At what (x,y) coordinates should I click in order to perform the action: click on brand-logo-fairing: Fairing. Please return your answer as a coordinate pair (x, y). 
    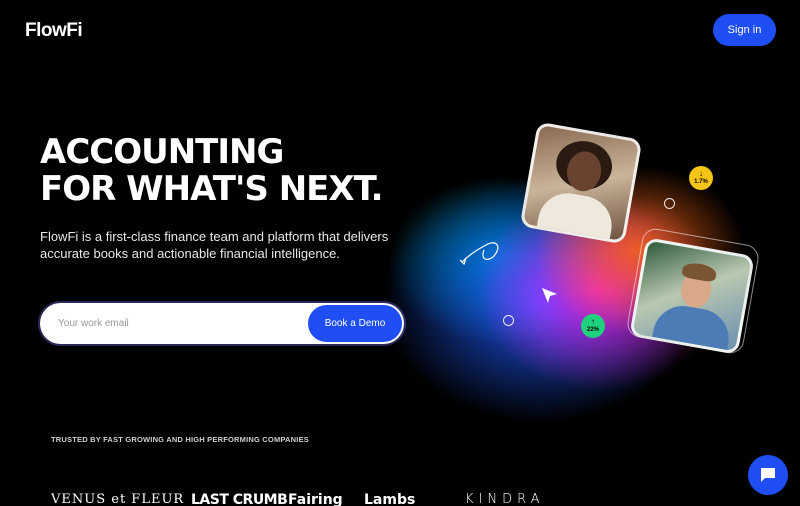
    Looking at the image, I should click on (315, 499).